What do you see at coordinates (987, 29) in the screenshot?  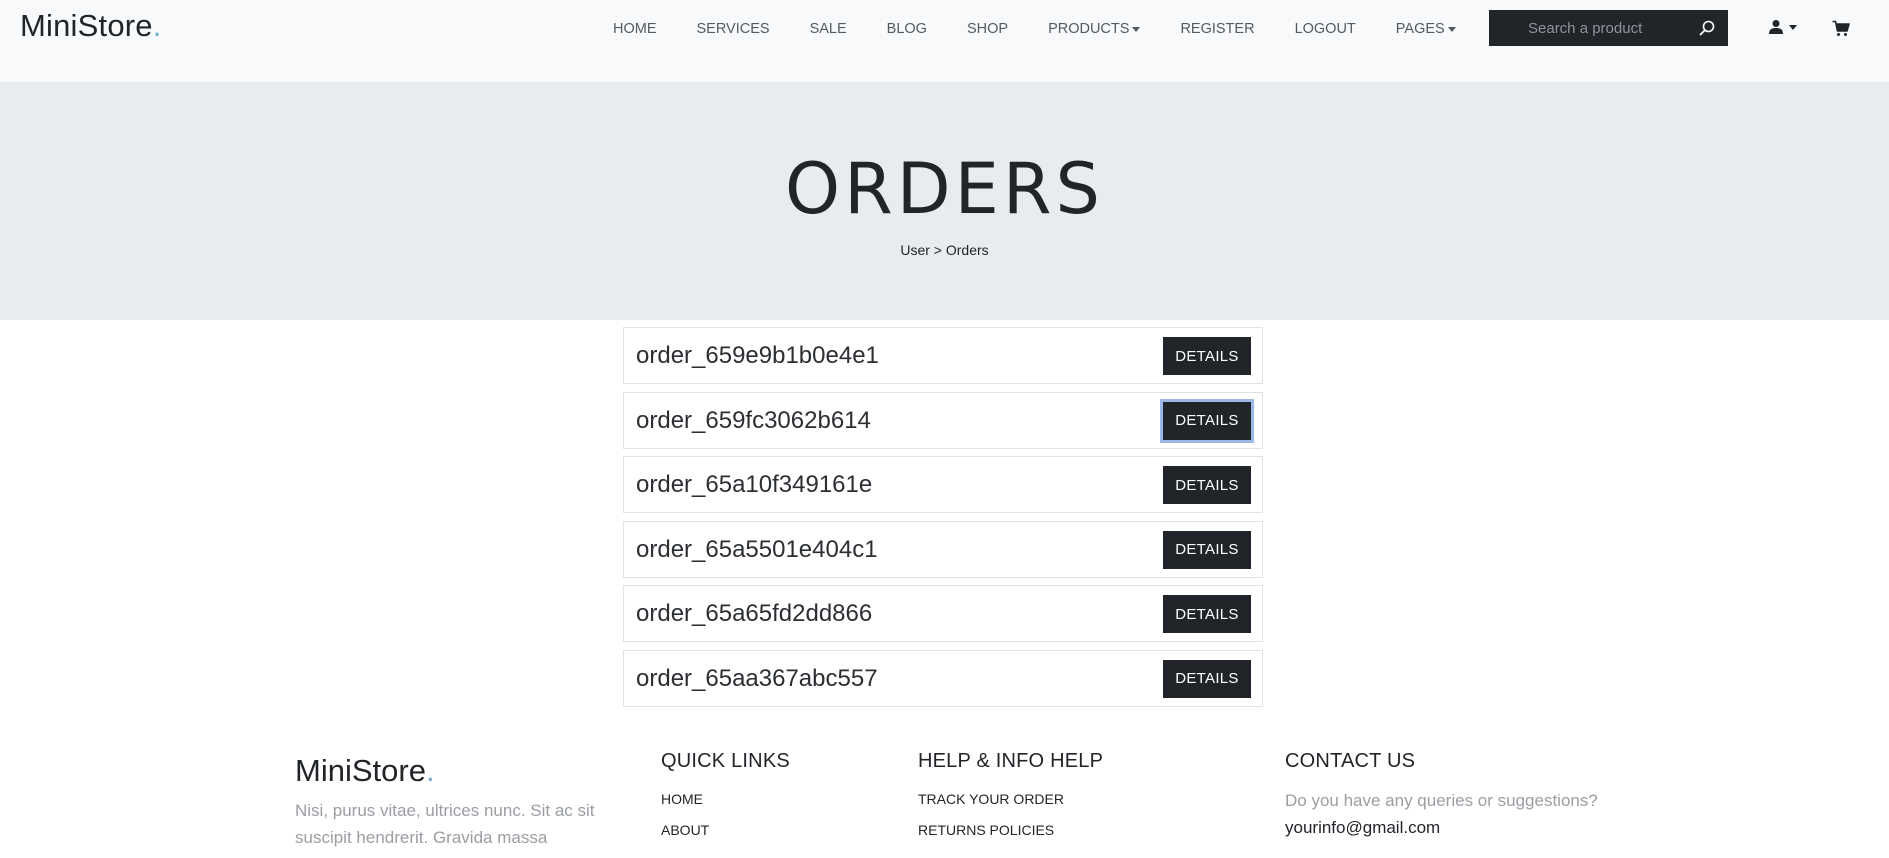 I see `nav-shop: SHOP` at bounding box center [987, 29].